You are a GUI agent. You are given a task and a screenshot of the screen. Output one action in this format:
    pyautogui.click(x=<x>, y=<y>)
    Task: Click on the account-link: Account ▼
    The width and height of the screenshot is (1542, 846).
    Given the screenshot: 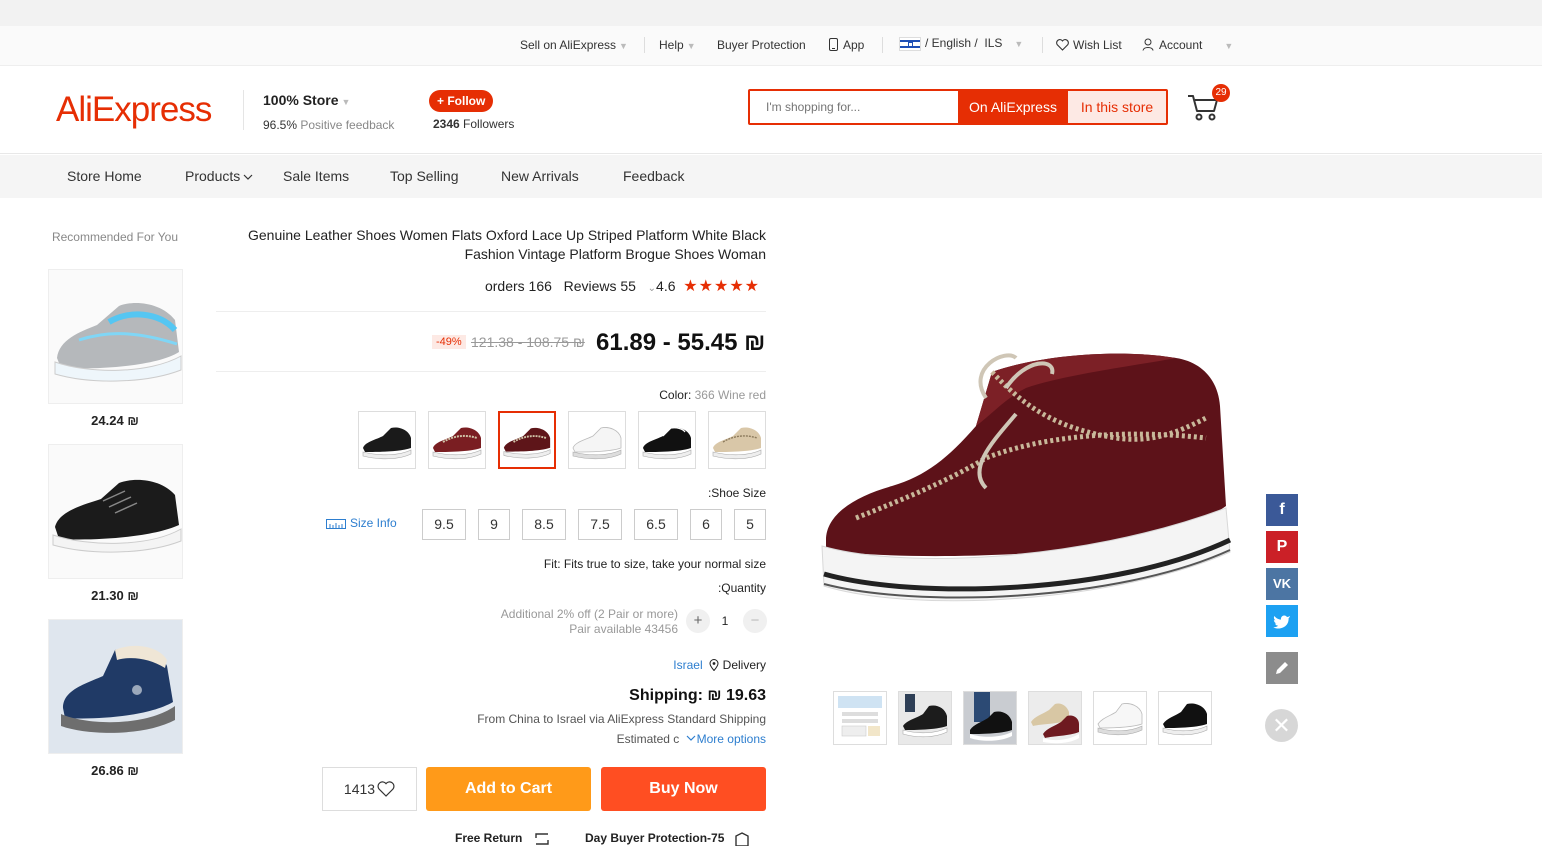 What is the action you would take?
    pyautogui.click(x=1187, y=45)
    